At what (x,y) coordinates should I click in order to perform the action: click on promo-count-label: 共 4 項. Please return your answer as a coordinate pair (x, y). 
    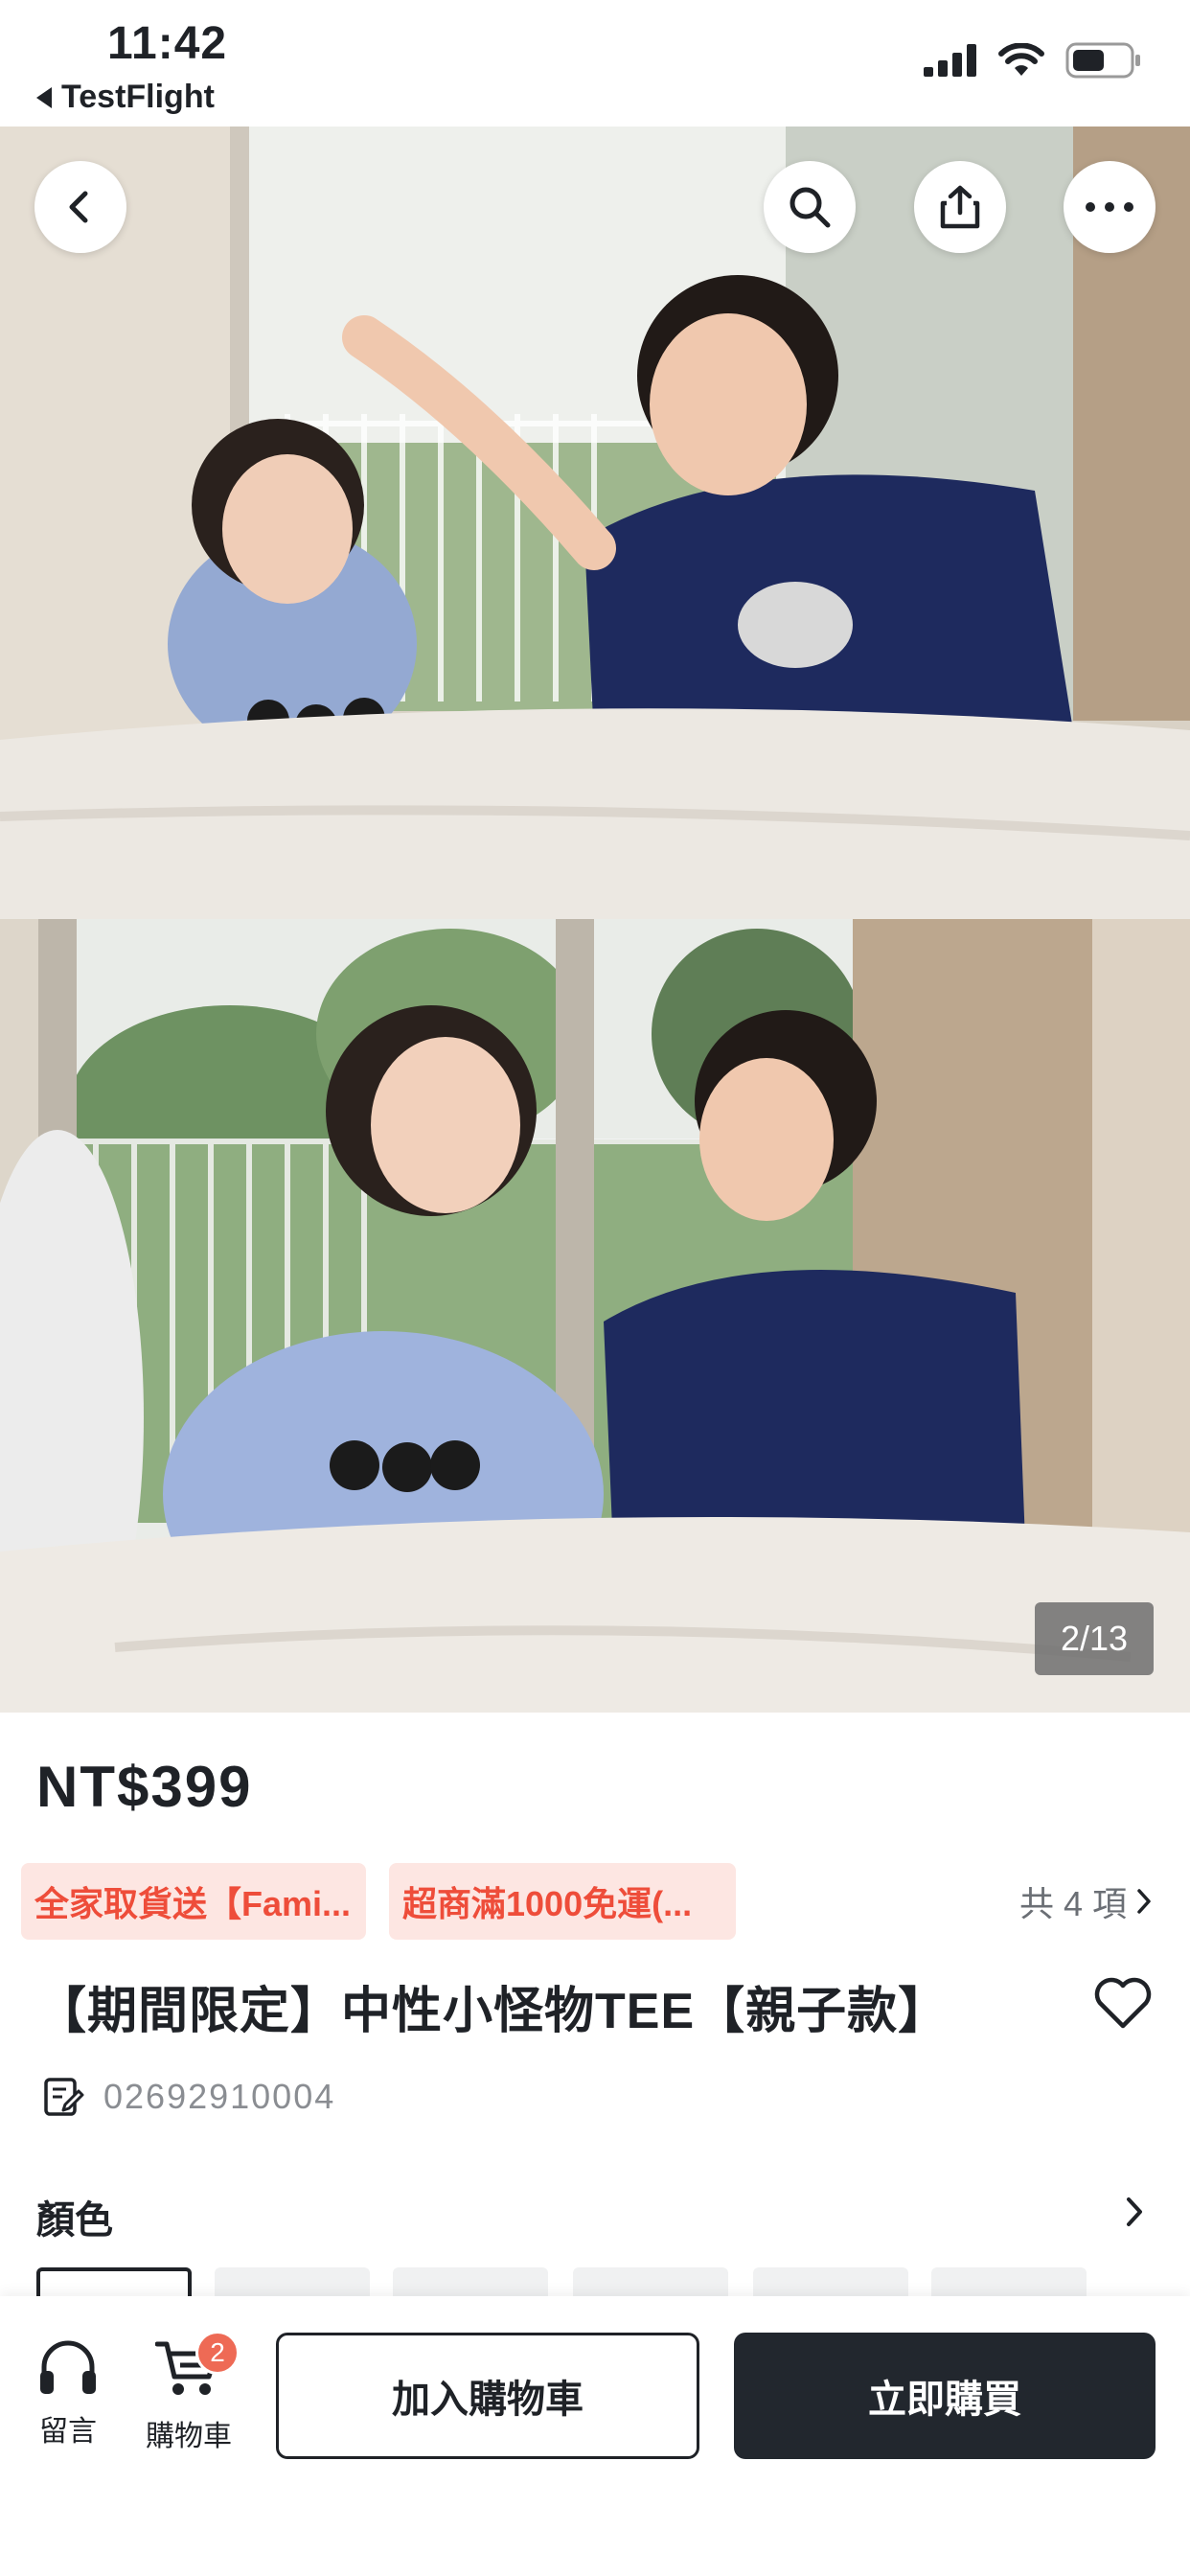
    Looking at the image, I should click on (1072, 1903).